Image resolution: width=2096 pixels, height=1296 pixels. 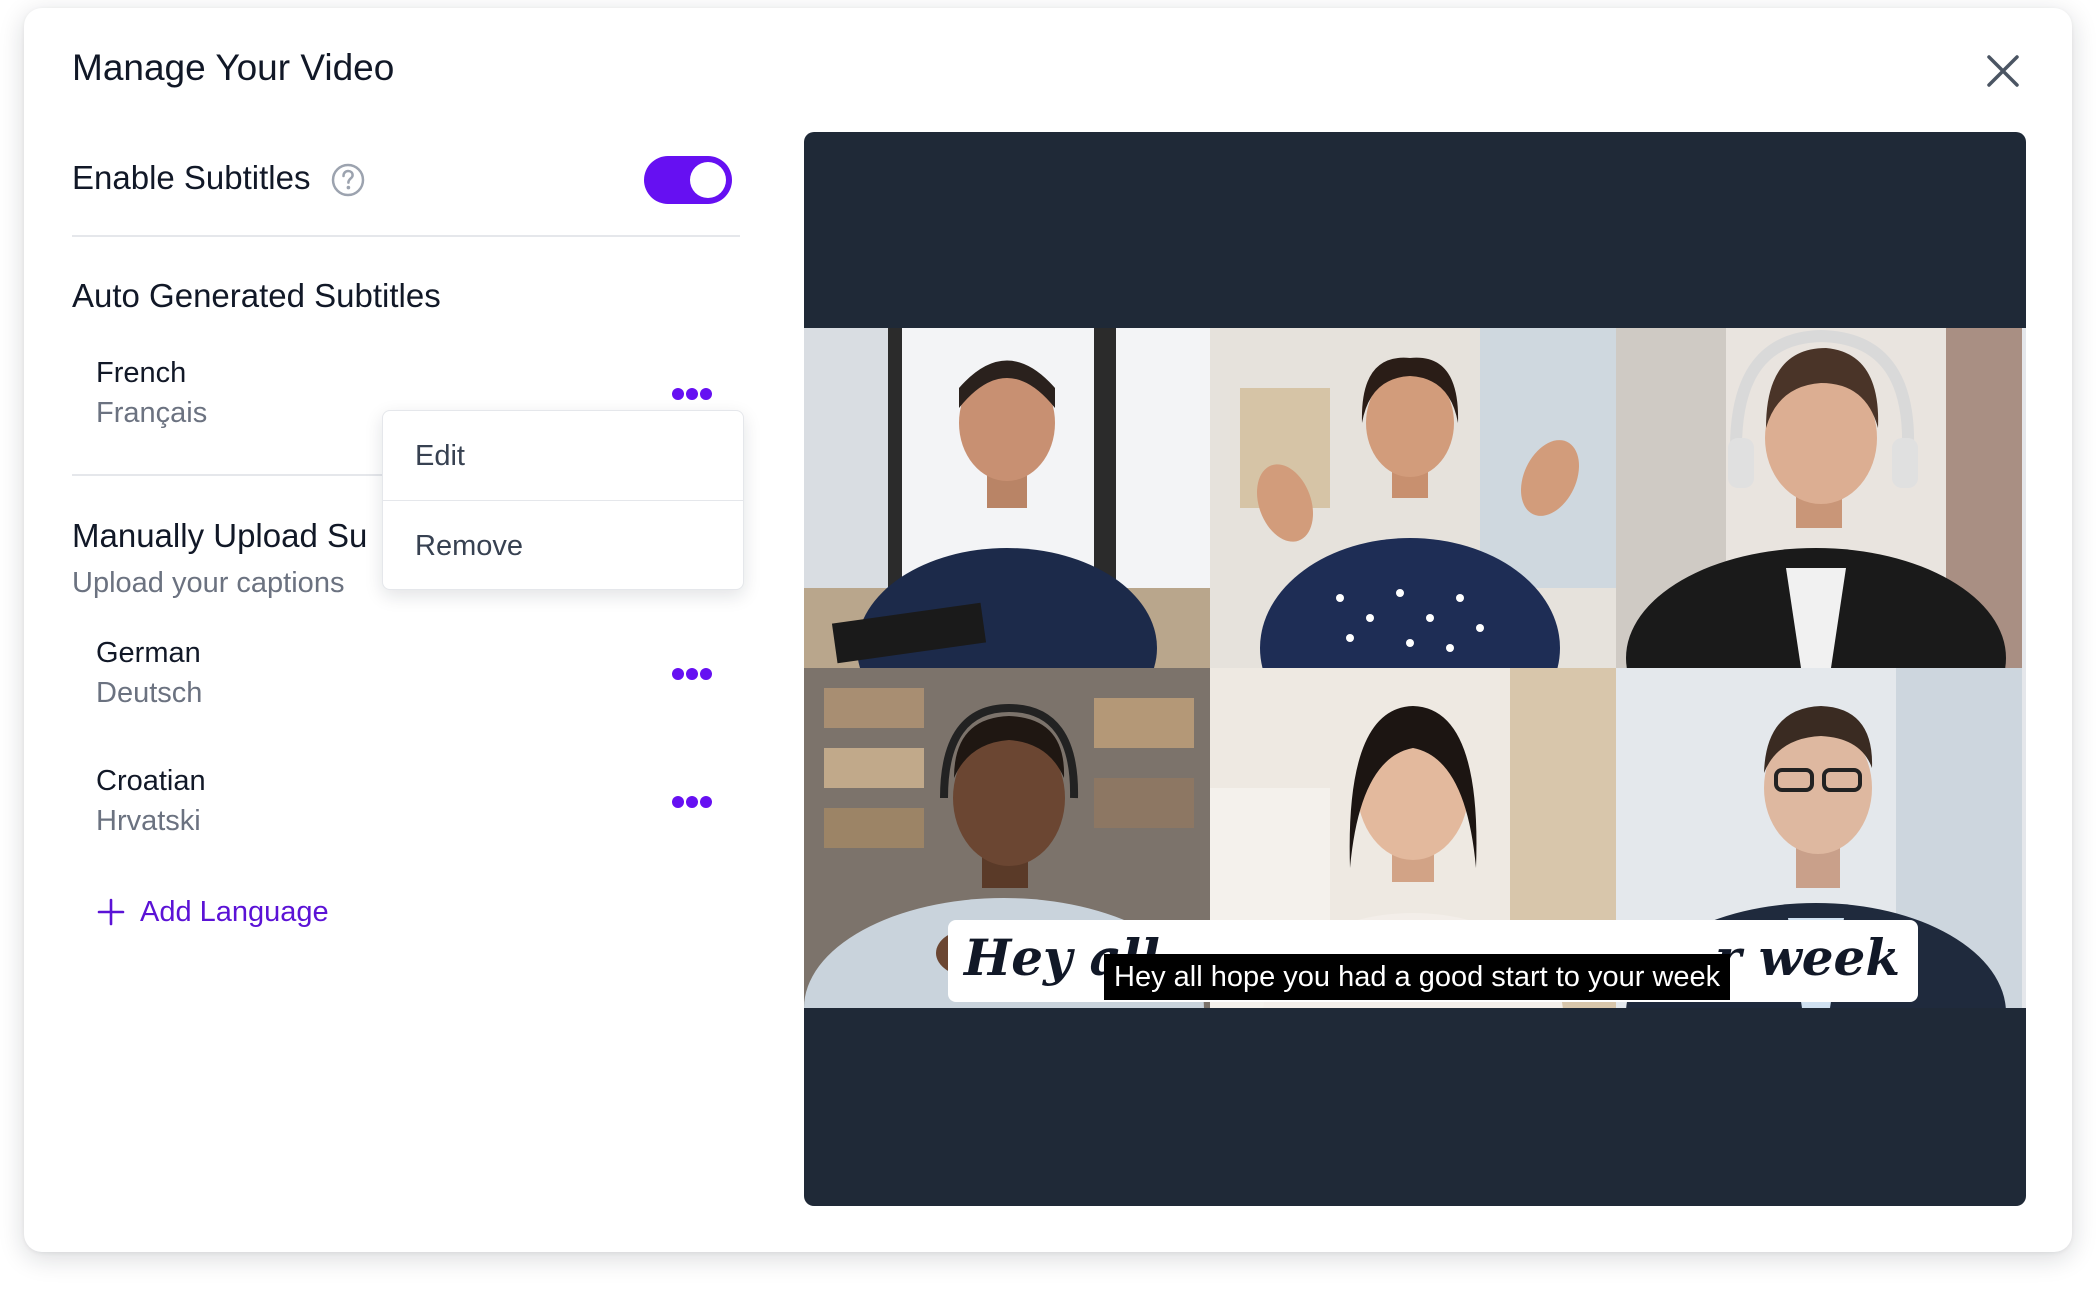 What do you see at coordinates (406, 236) in the screenshot?
I see `divider` at bounding box center [406, 236].